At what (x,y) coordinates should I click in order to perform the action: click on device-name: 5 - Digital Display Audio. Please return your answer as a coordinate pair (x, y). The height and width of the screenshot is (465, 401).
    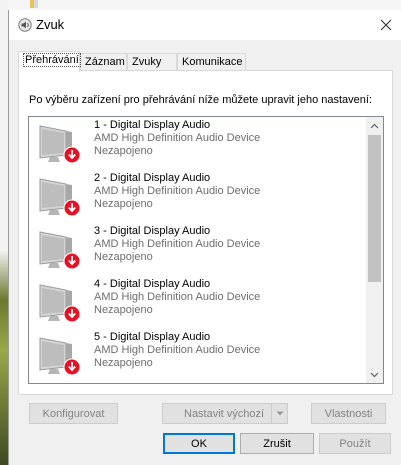
    Looking at the image, I should click on (152, 337).